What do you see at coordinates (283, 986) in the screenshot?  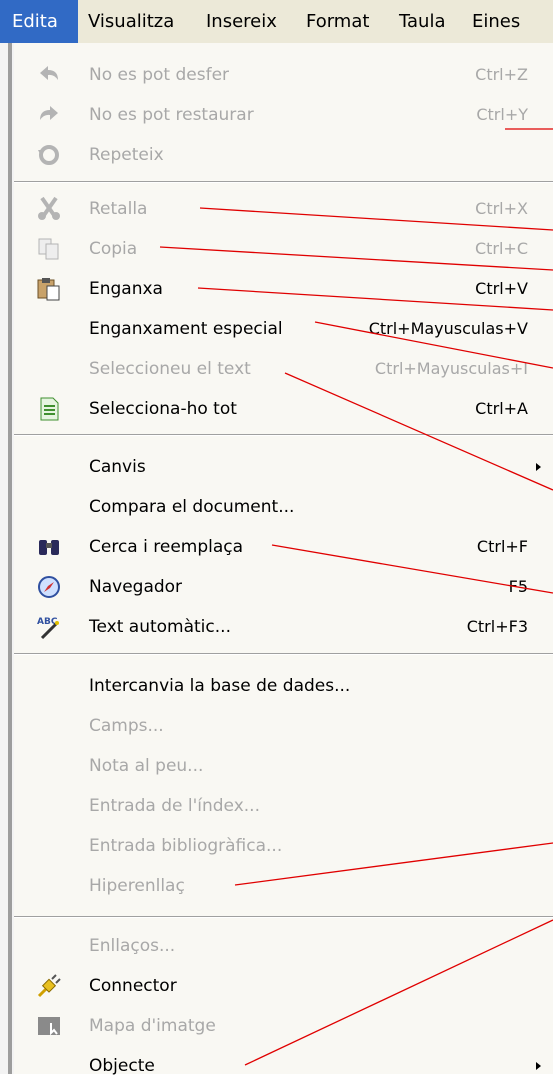 I see `menu-item-connector: Connector` at bounding box center [283, 986].